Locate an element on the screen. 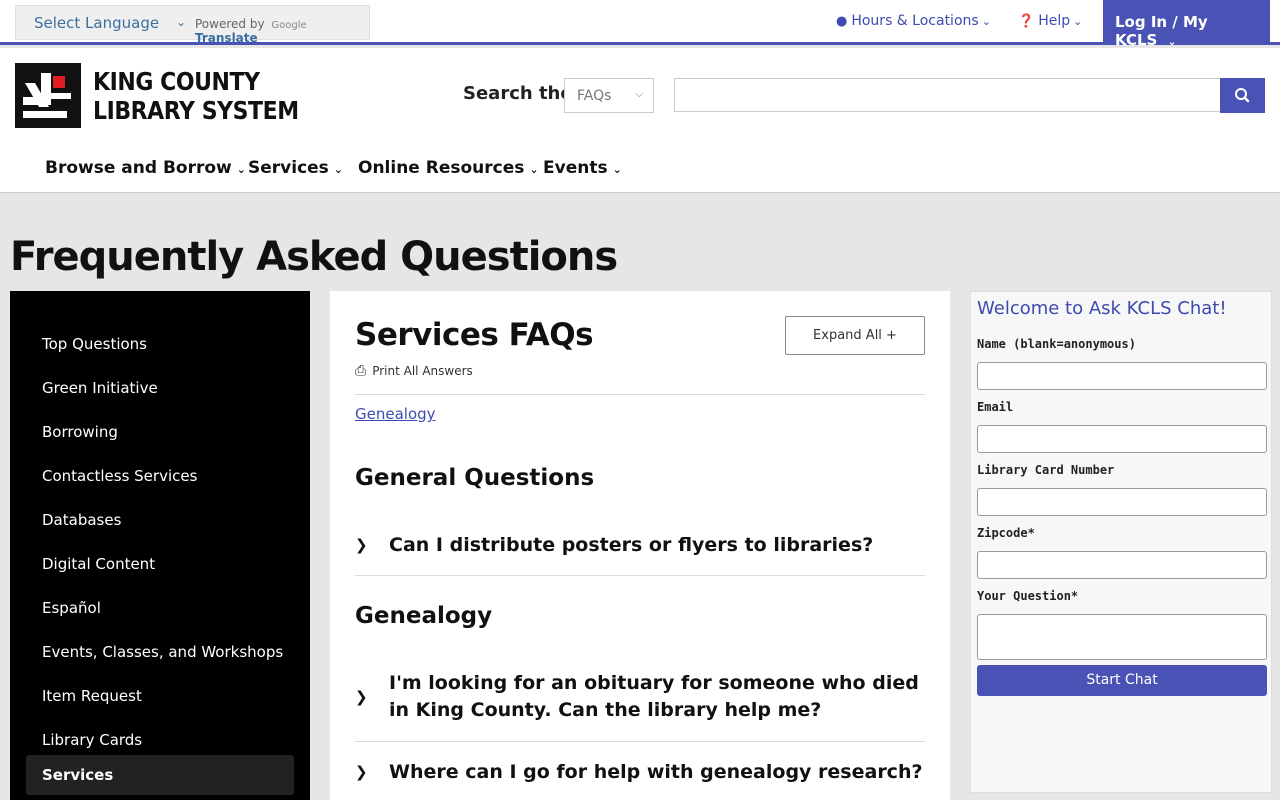 This screenshot has width=1280, height=800. hours-locations-label: Hours & Locations is located at coordinates (915, 21).